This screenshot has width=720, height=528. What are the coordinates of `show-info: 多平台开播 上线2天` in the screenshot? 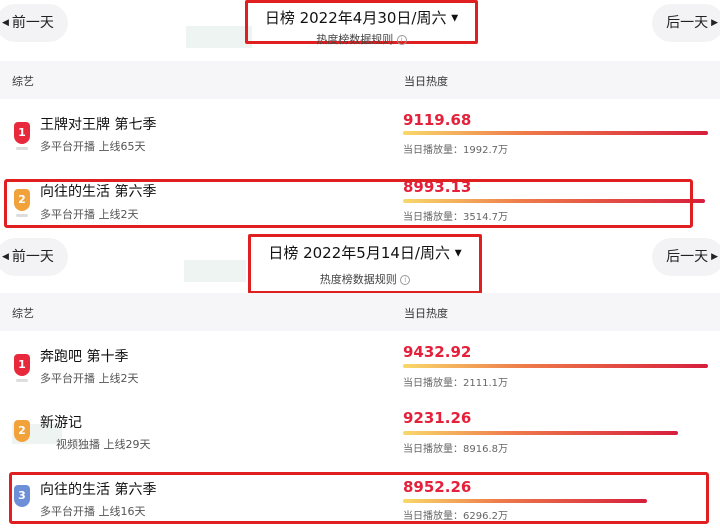 It's located at (89, 378).